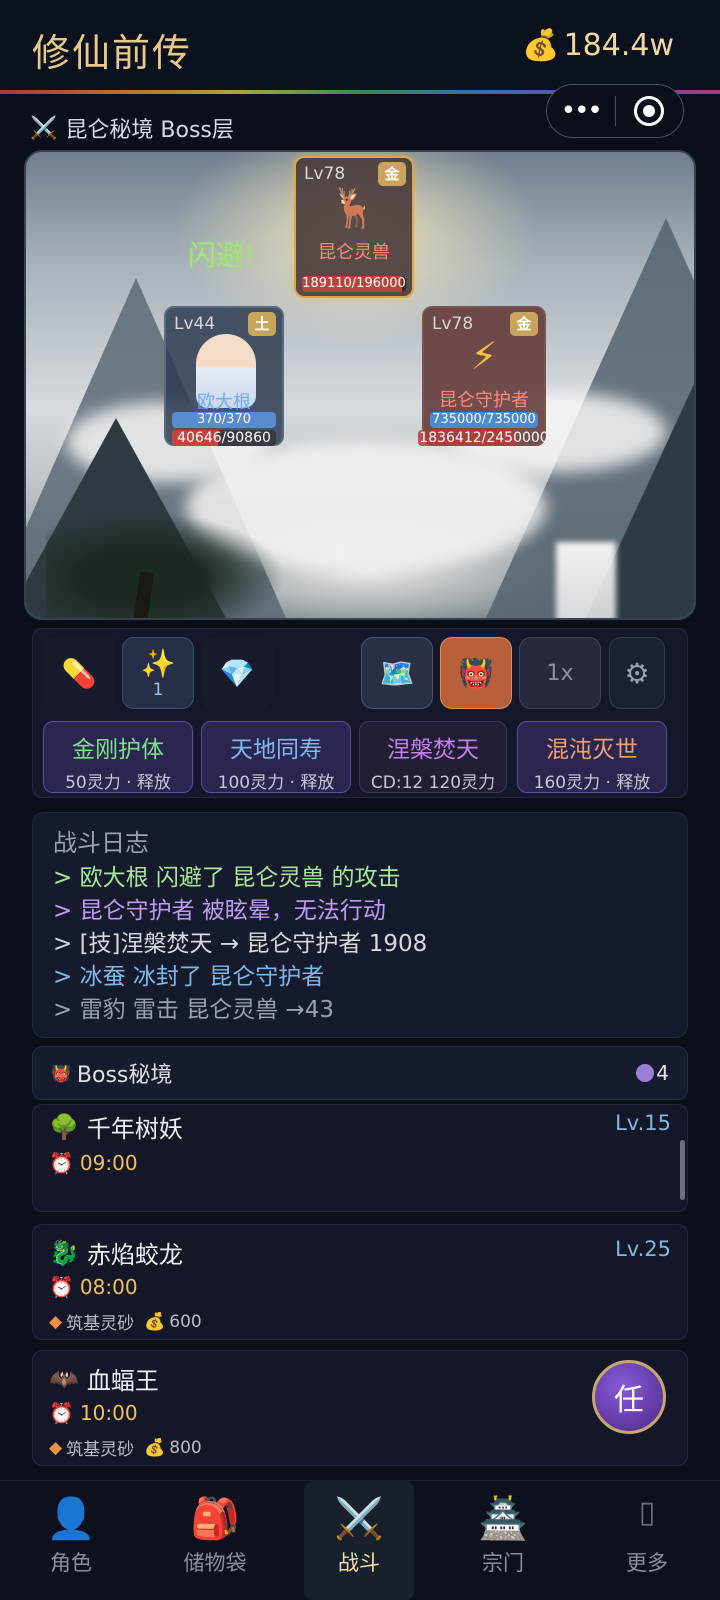  Describe the element at coordinates (215, 1540) in the screenshot. I see `tab-storage: 🎒 储物袋` at that location.